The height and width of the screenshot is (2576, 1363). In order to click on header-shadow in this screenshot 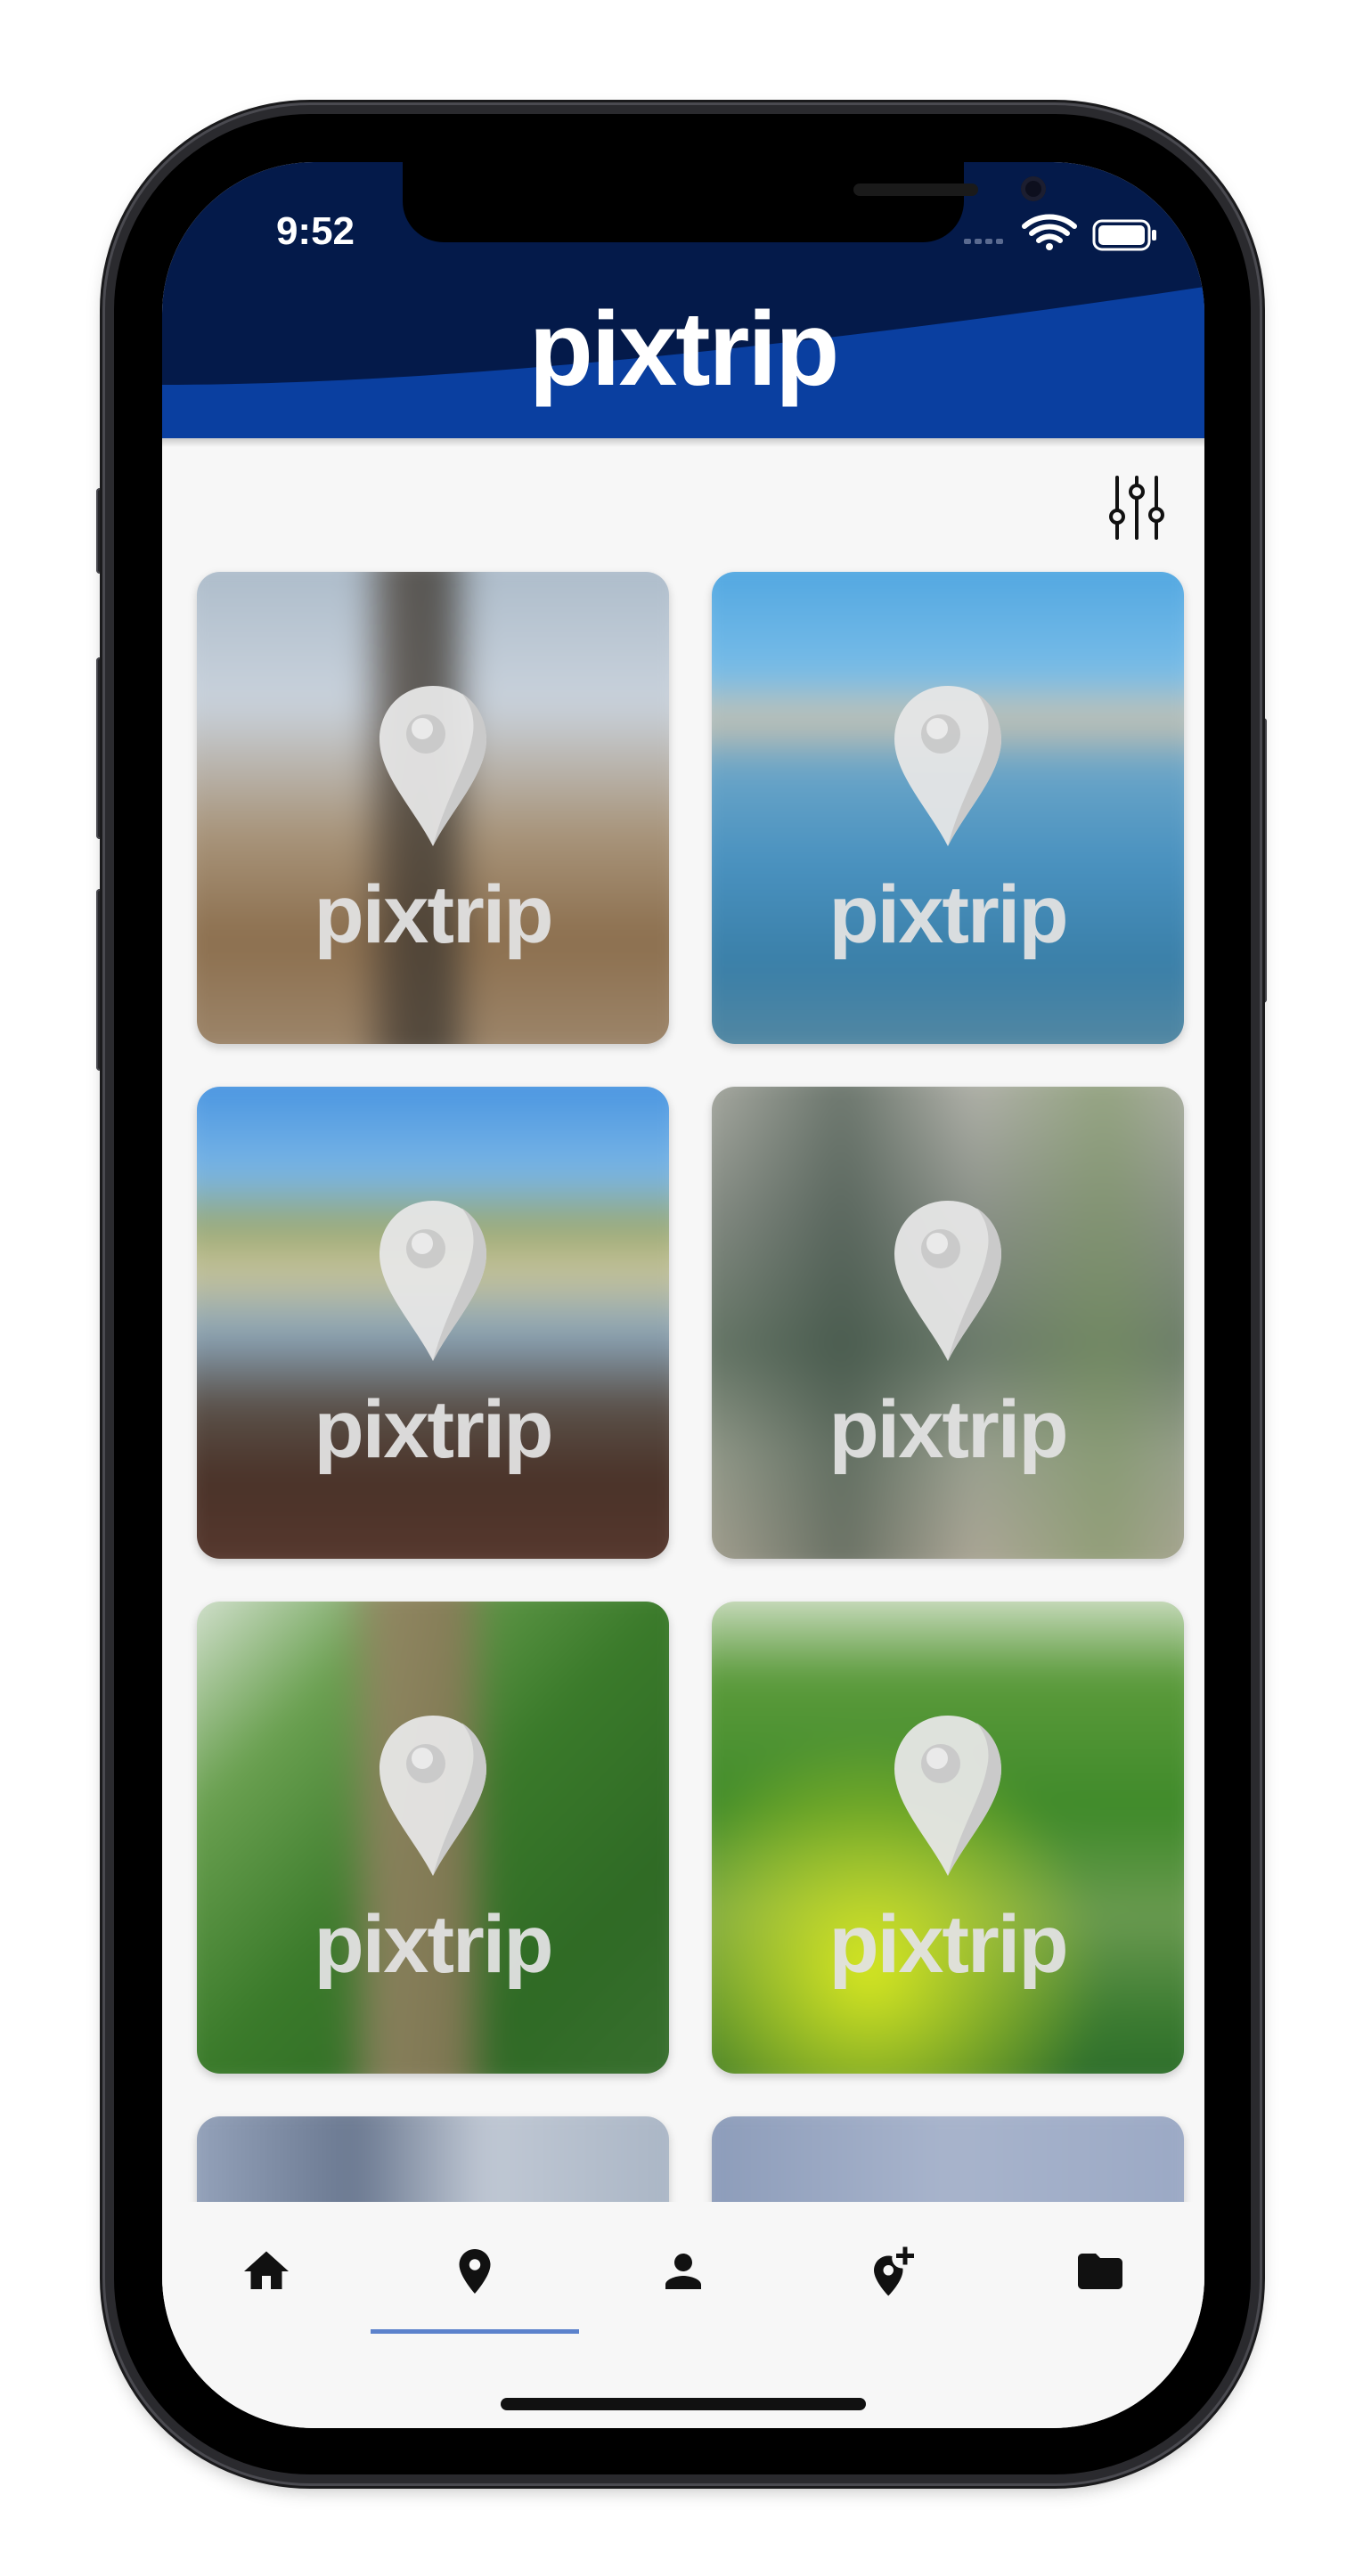, I will do `click(683, 442)`.